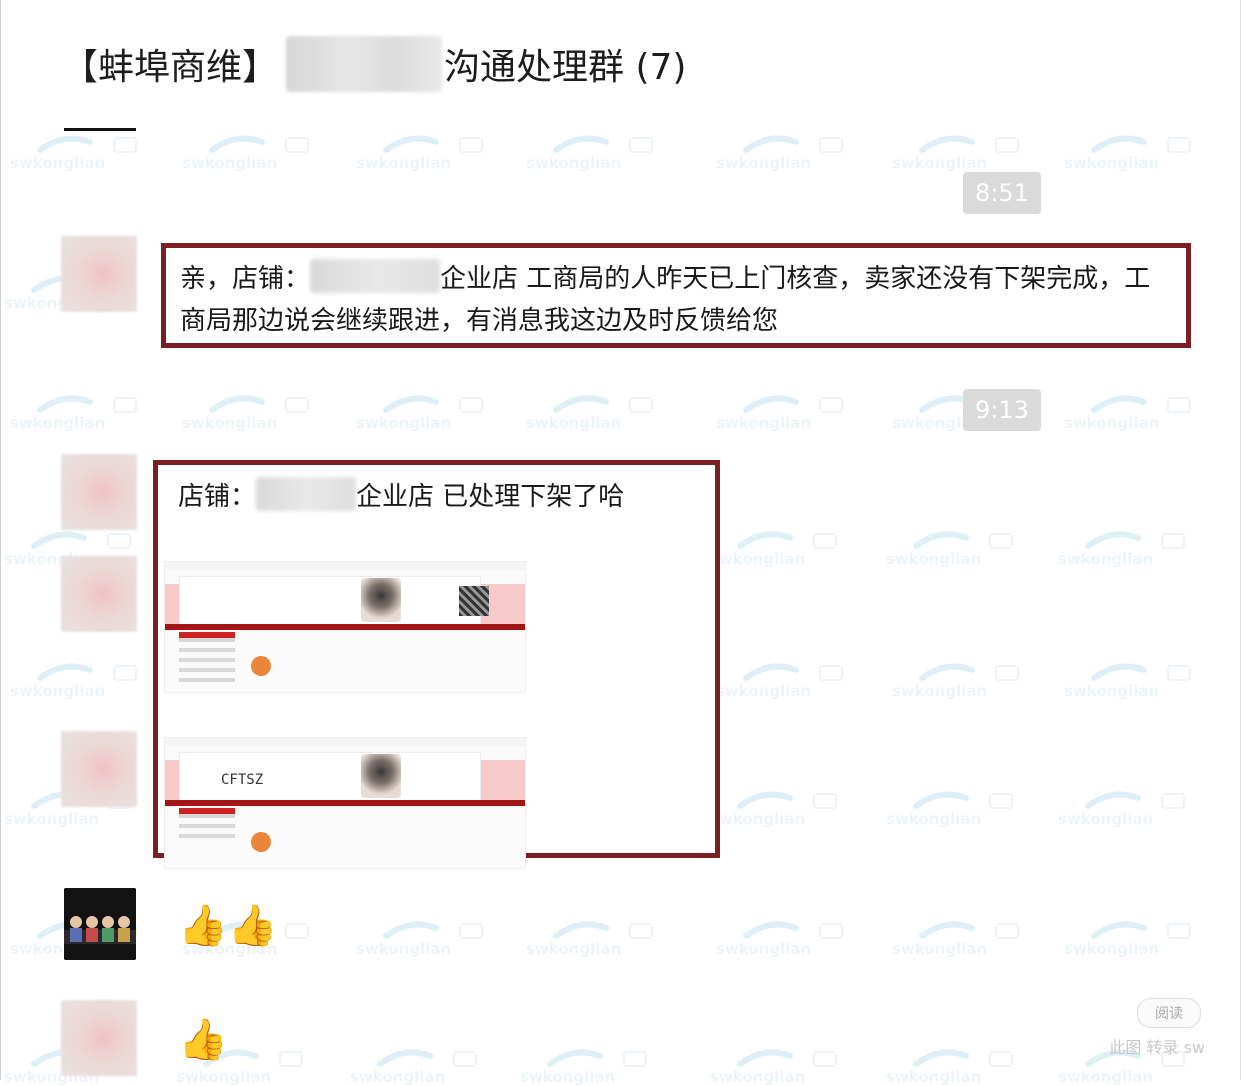 Image resolution: width=1241 pixels, height=1086 pixels. What do you see at coordinates (1002, 410) in the screenshot?
I see `timestamp: 9:13` at bounding box center [1002, 410].